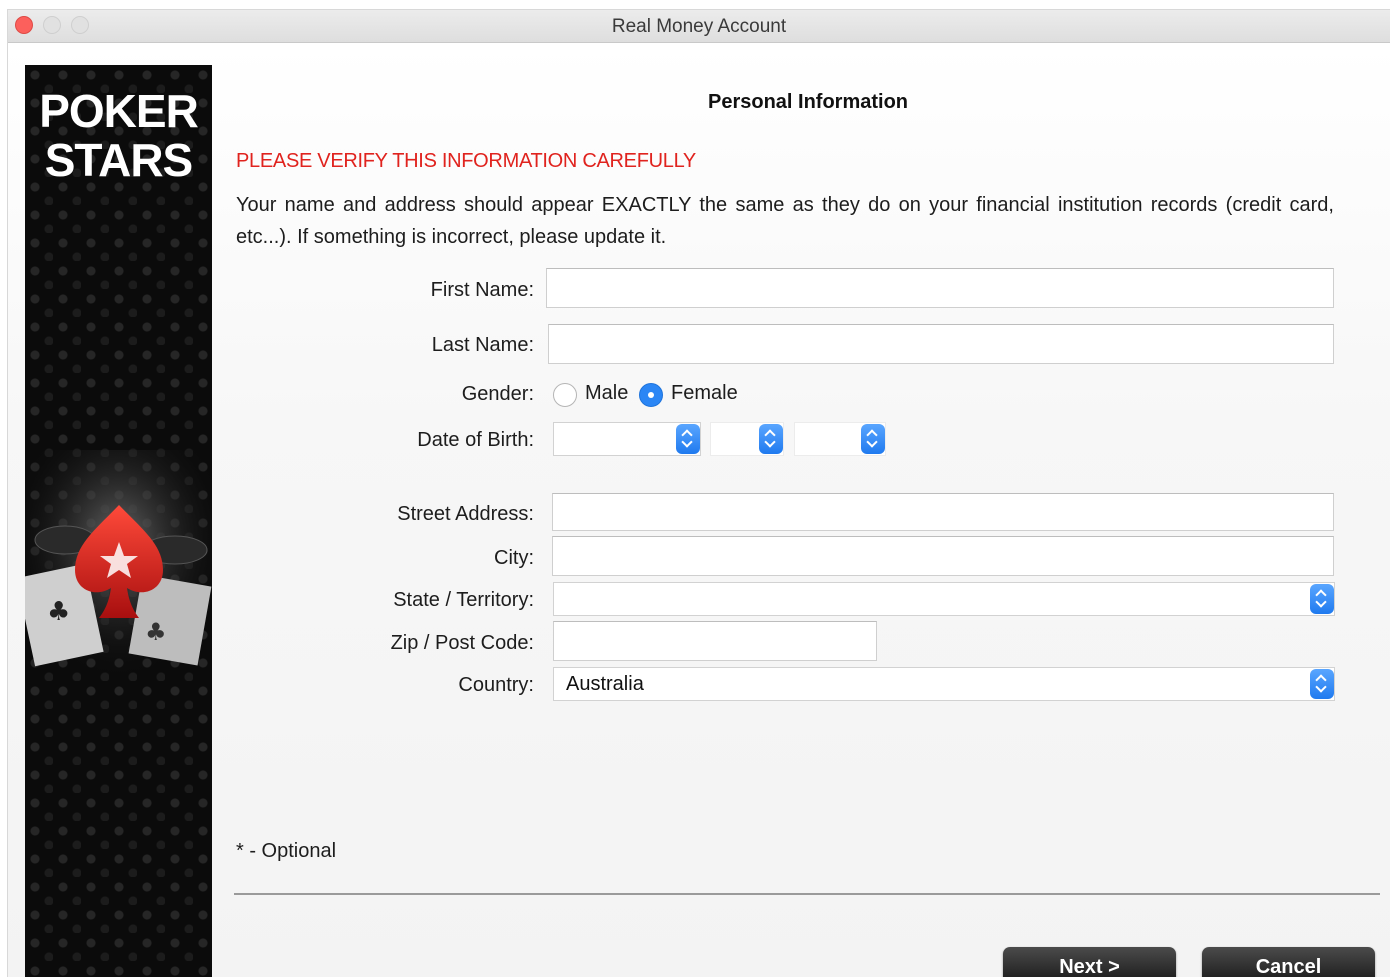 Image resolution: width=1390 pixels, height=977 pixels. I want to click on logo-line-1: POKER, so click(119, 111).